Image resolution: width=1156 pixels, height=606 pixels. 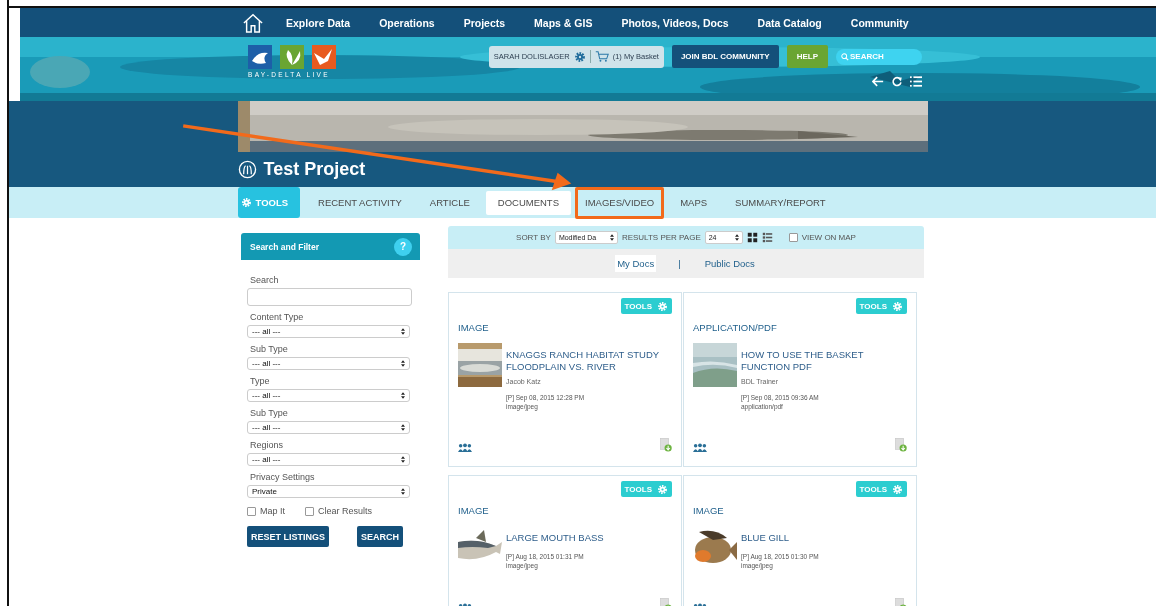 I want to click on nav-link: Photos, Videos, Docs, so click(x=675, y=22).